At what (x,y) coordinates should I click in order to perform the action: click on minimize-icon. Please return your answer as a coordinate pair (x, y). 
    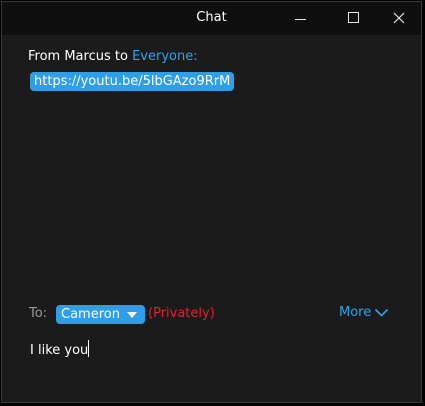
    Looking at the image, I should click on (300, 19).